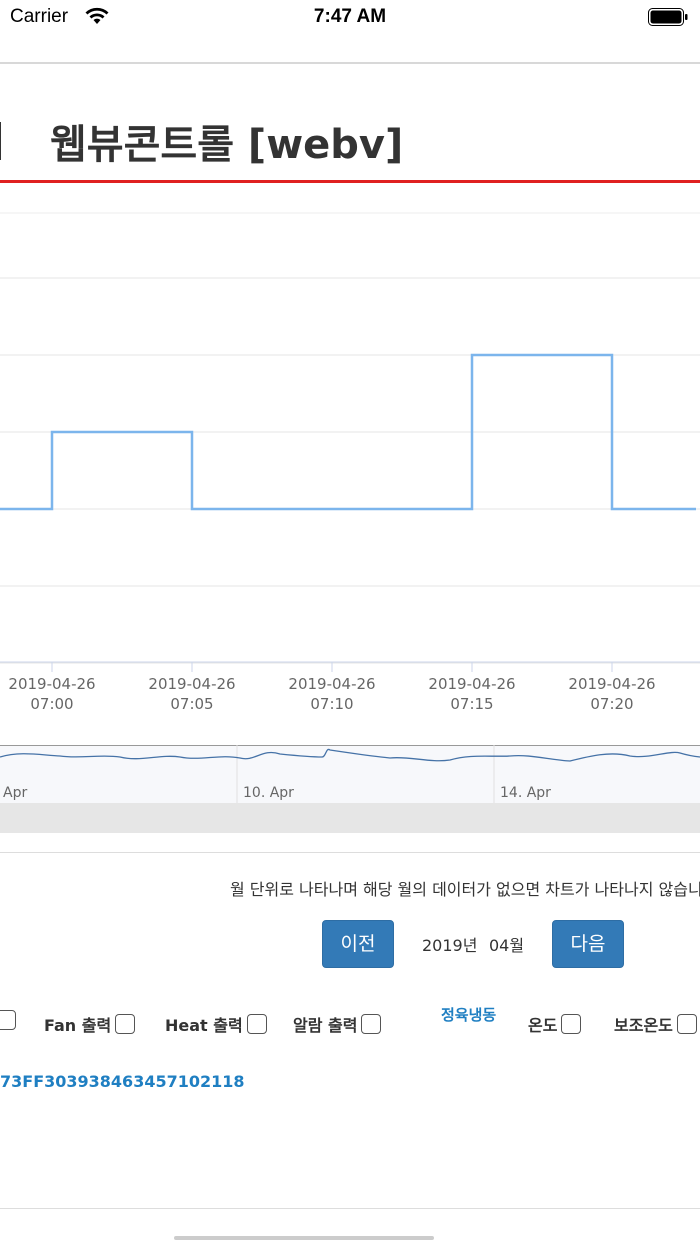 This screenshot has height=1244, width=700. What do you see at coordinates (0, 141) in the screenshot?
I see `menu-edge` at bounding box center [0, 141].